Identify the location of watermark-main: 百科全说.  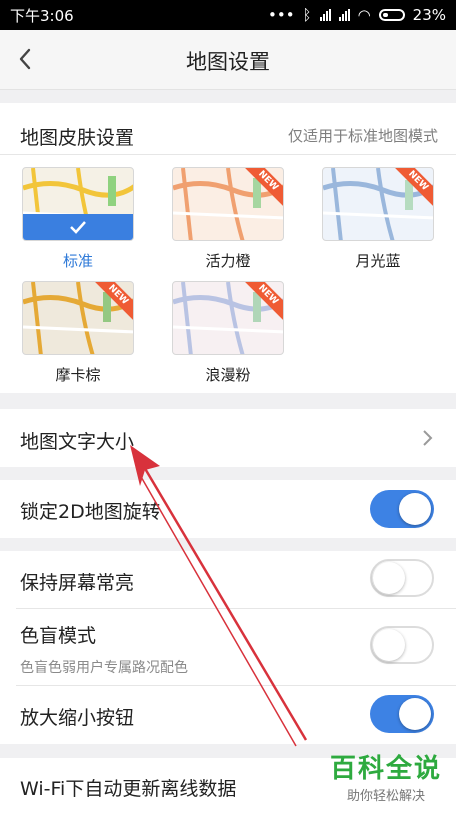
(385, 769).